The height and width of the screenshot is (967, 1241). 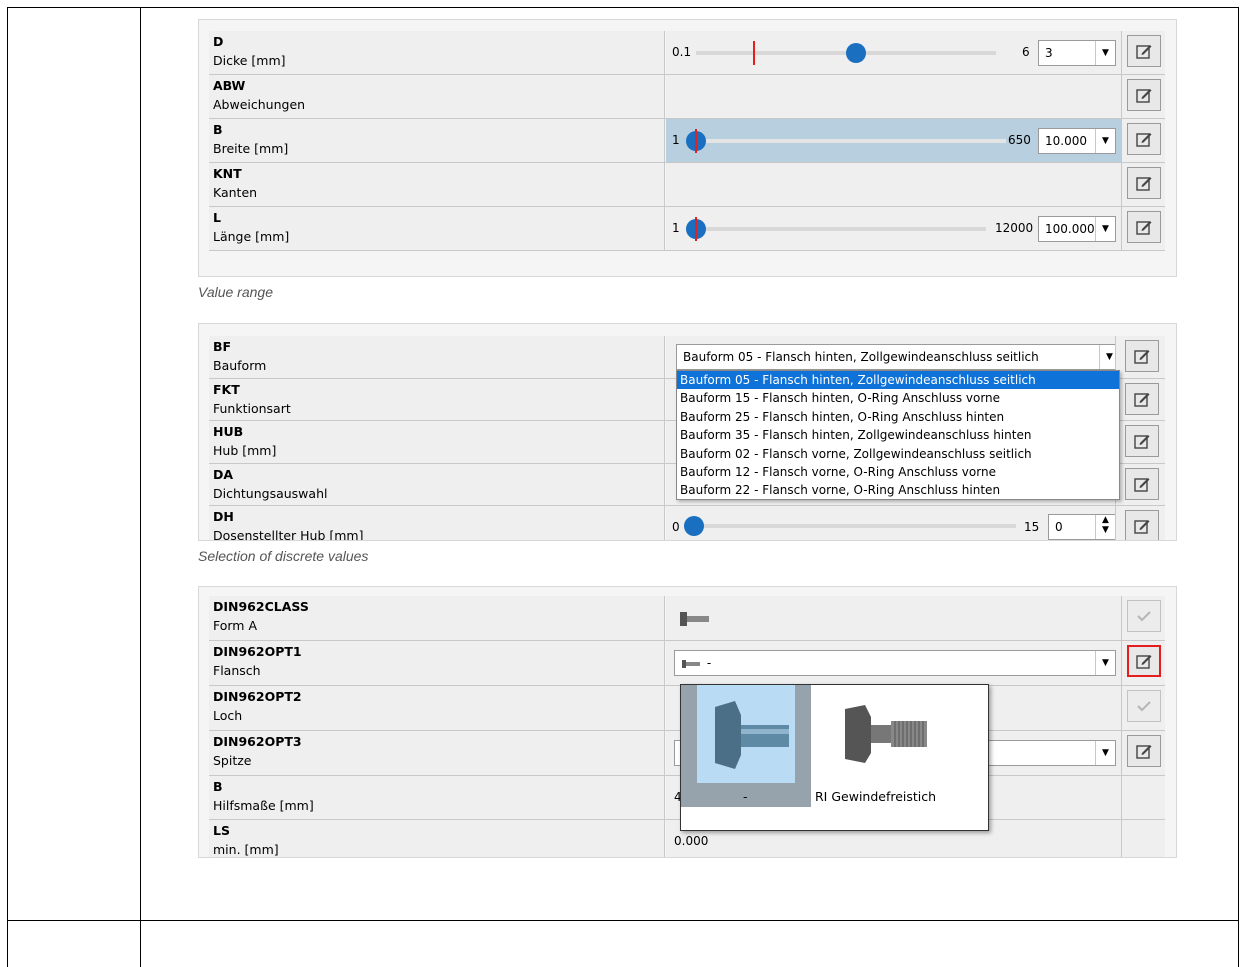 What do you see at coordinates (437, 753) in the screenshot?
I see `property-name: DIN962OPT3 Spitze` at bounding box center [437, 753].